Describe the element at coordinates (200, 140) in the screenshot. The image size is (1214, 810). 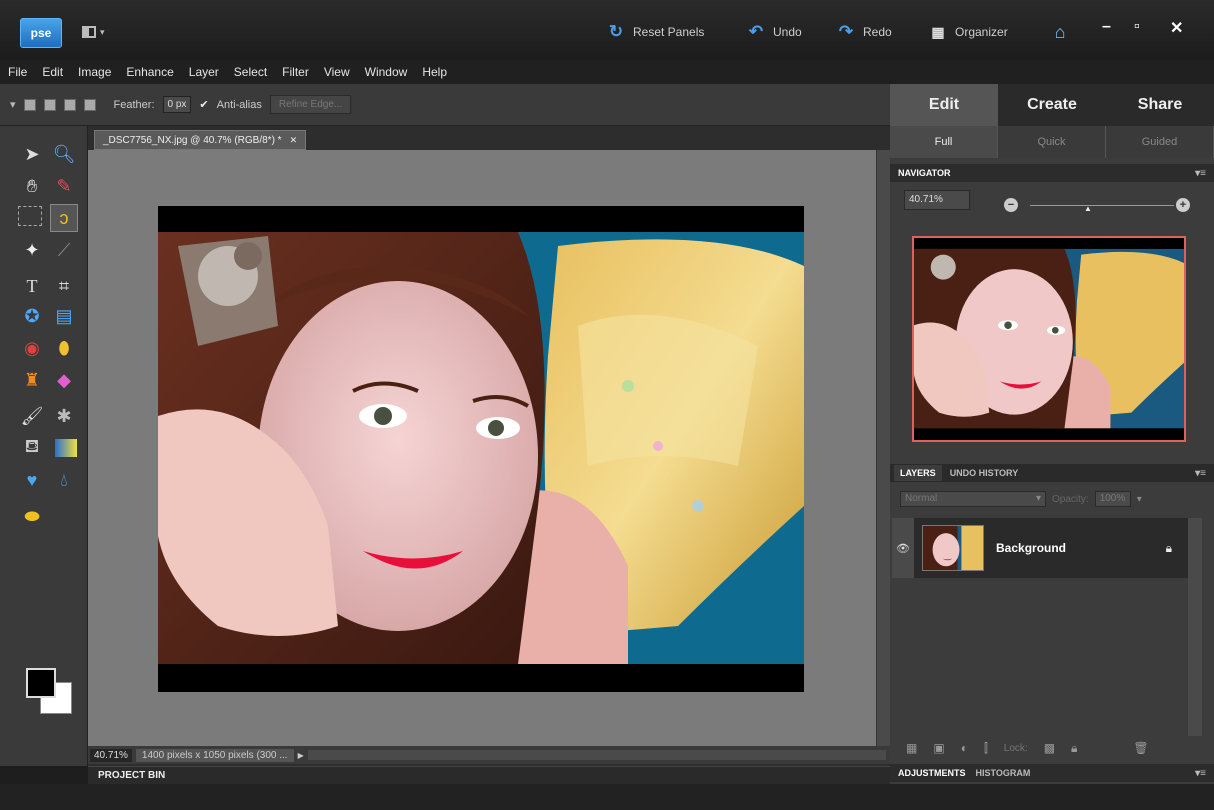
I see `document-tab: _DSC7756_NX.jpg @ 40.7% (RGB/8*) * ✕` at that location.